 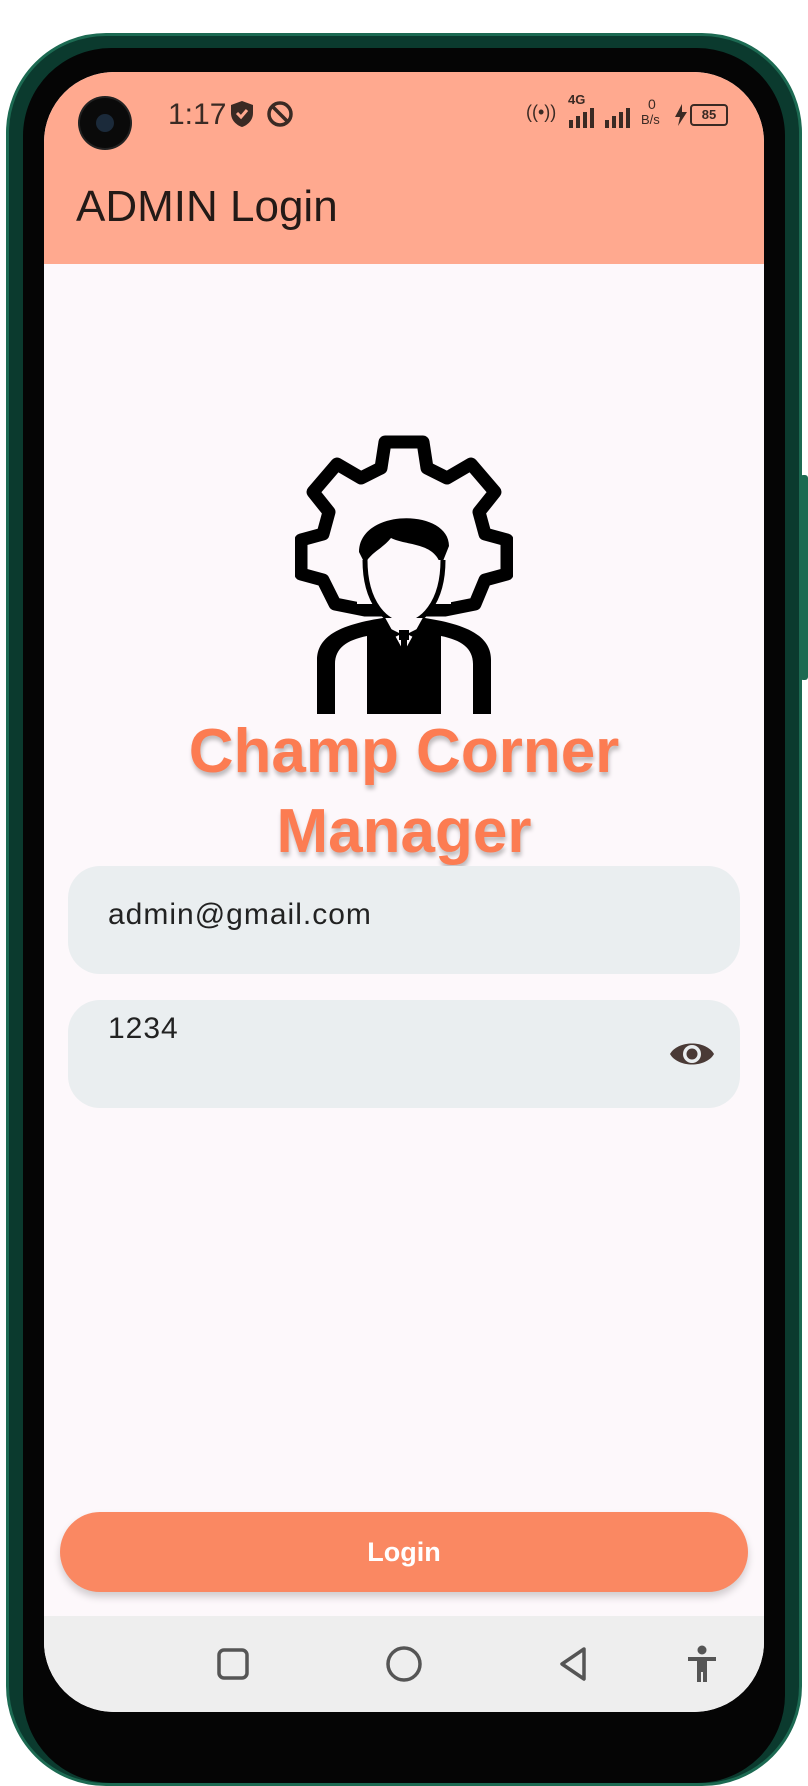 What do you see at coordinates (404, 831) in the screenshot?
I see `app-name-line2: Manager` at bounding box center [404, 831].